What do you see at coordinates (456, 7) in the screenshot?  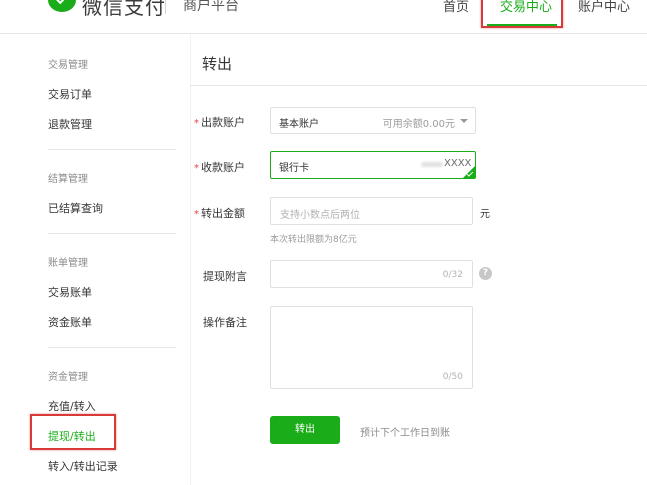 I see `nav-home: 首页` at bounding box center [456, 7].